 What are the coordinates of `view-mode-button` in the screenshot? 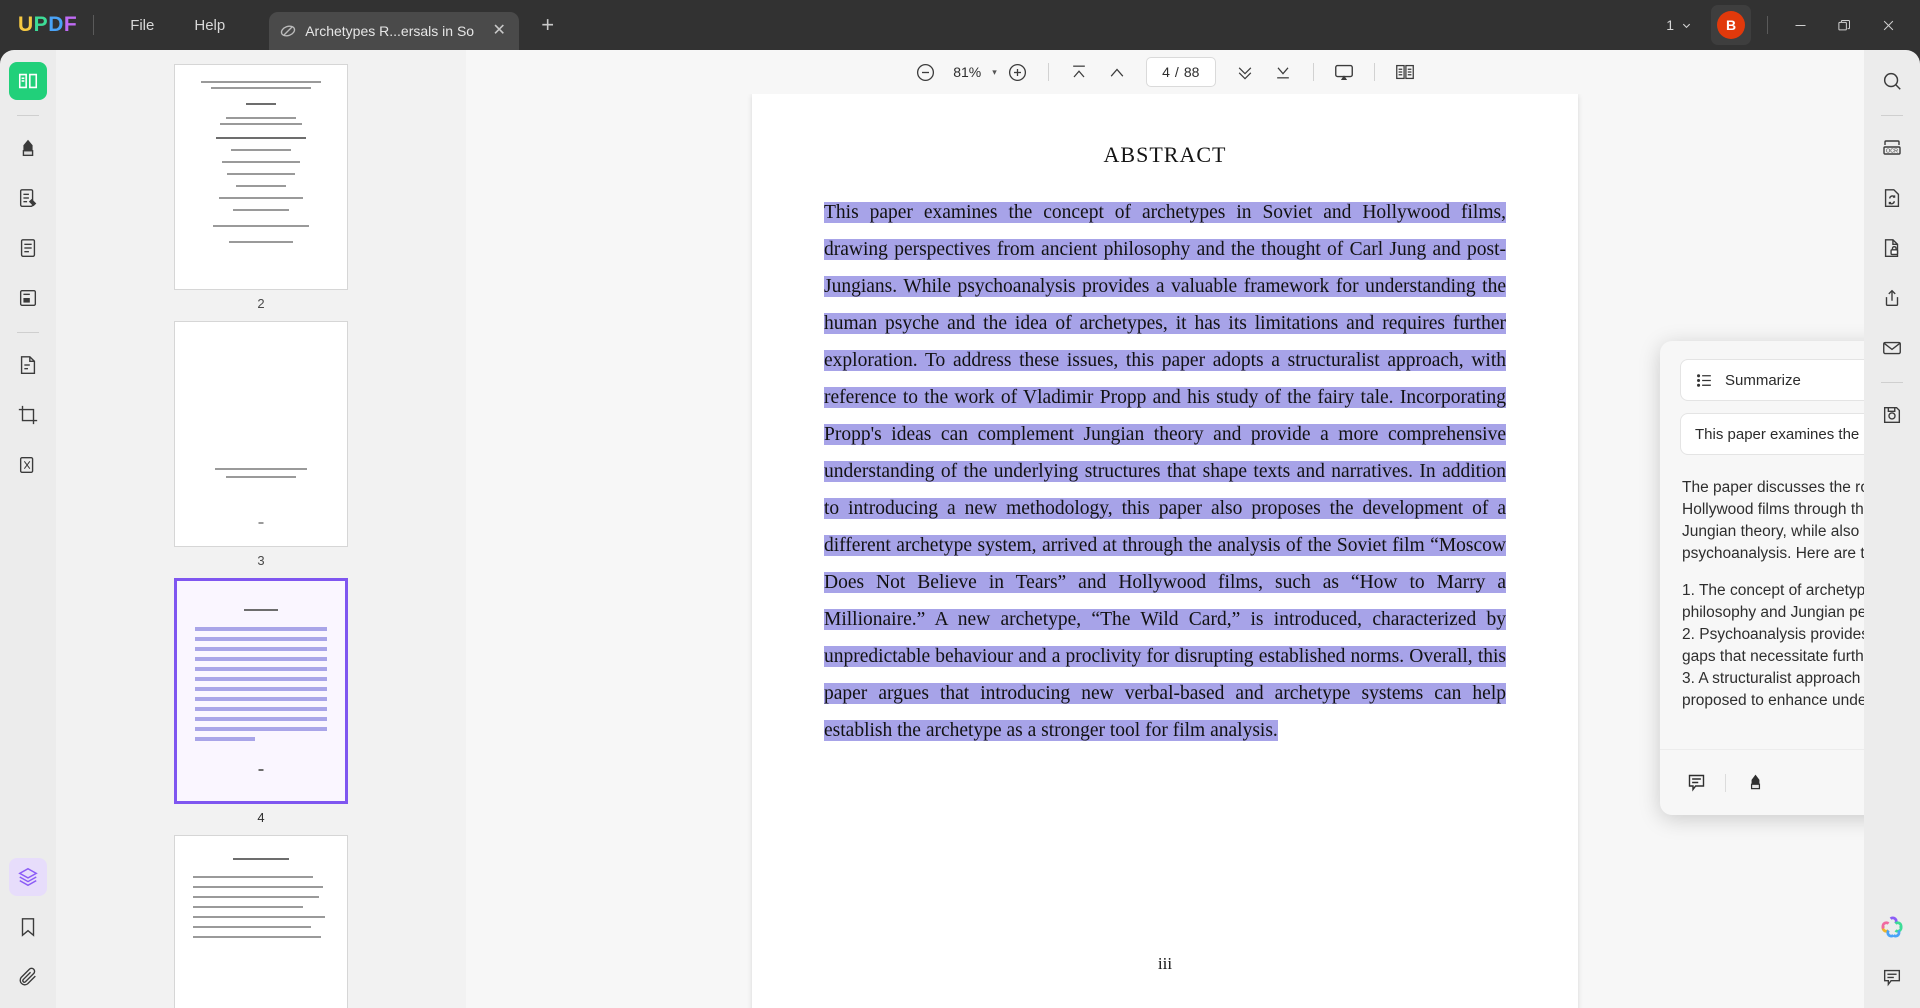 It's located at (1405, 72).